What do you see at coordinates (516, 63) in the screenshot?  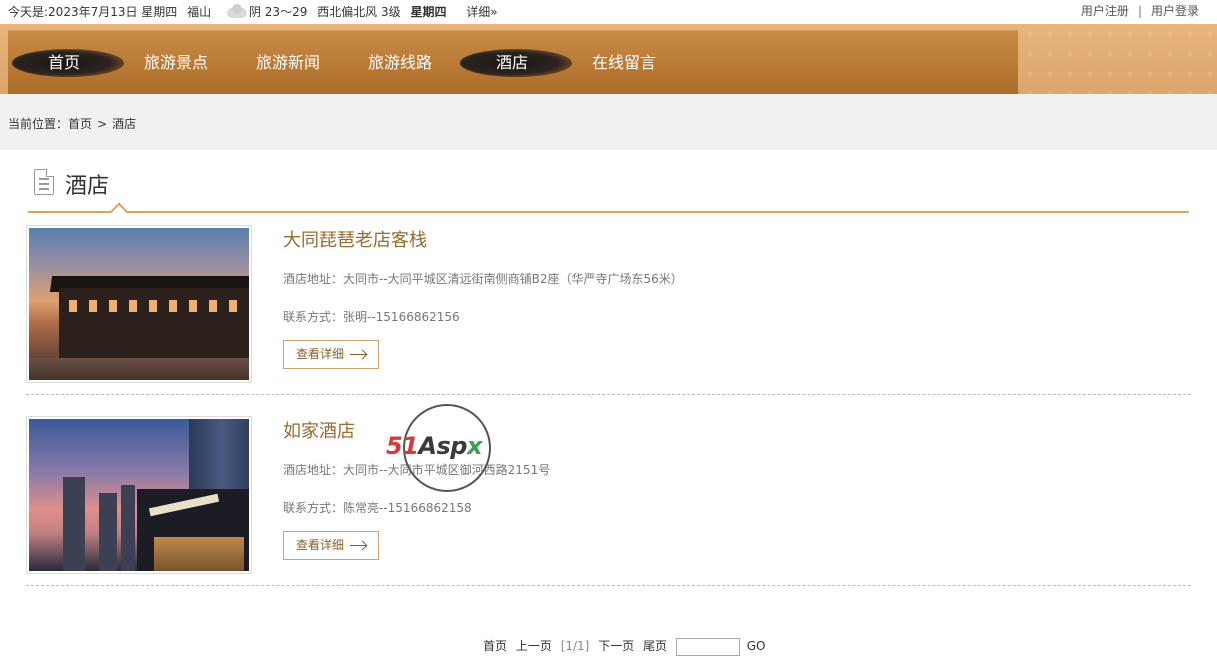 I see `nav-item-hotels: 酒店` at bounding box center [516, 63].